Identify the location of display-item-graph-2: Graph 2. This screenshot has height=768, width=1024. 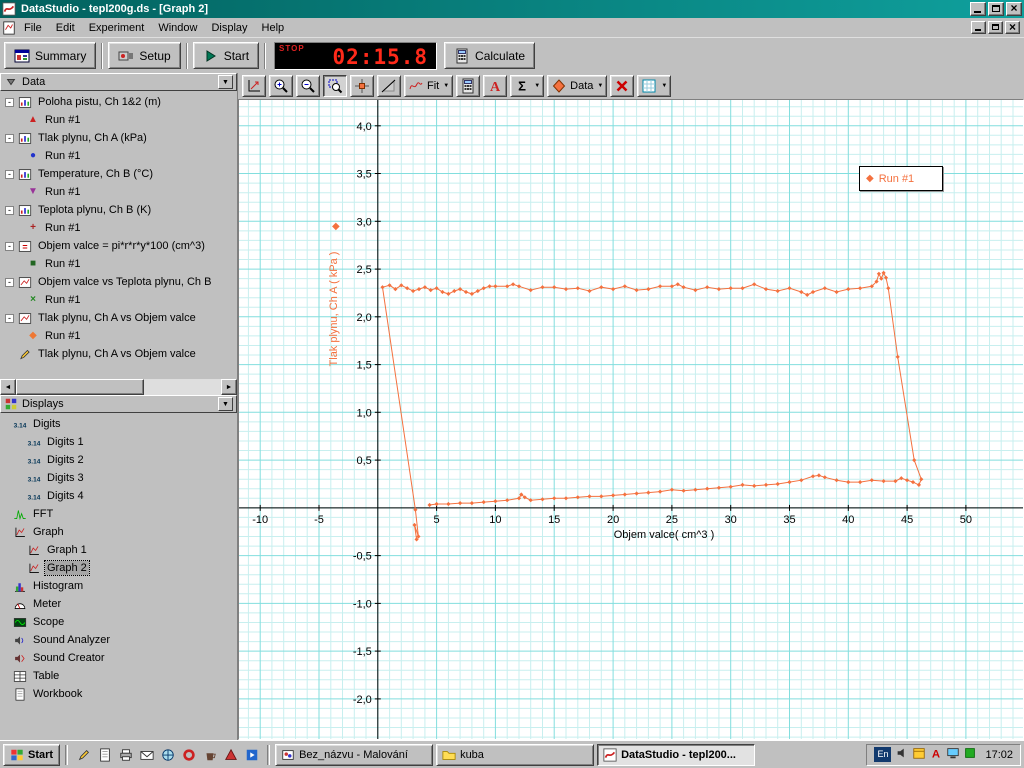
(118, 568).